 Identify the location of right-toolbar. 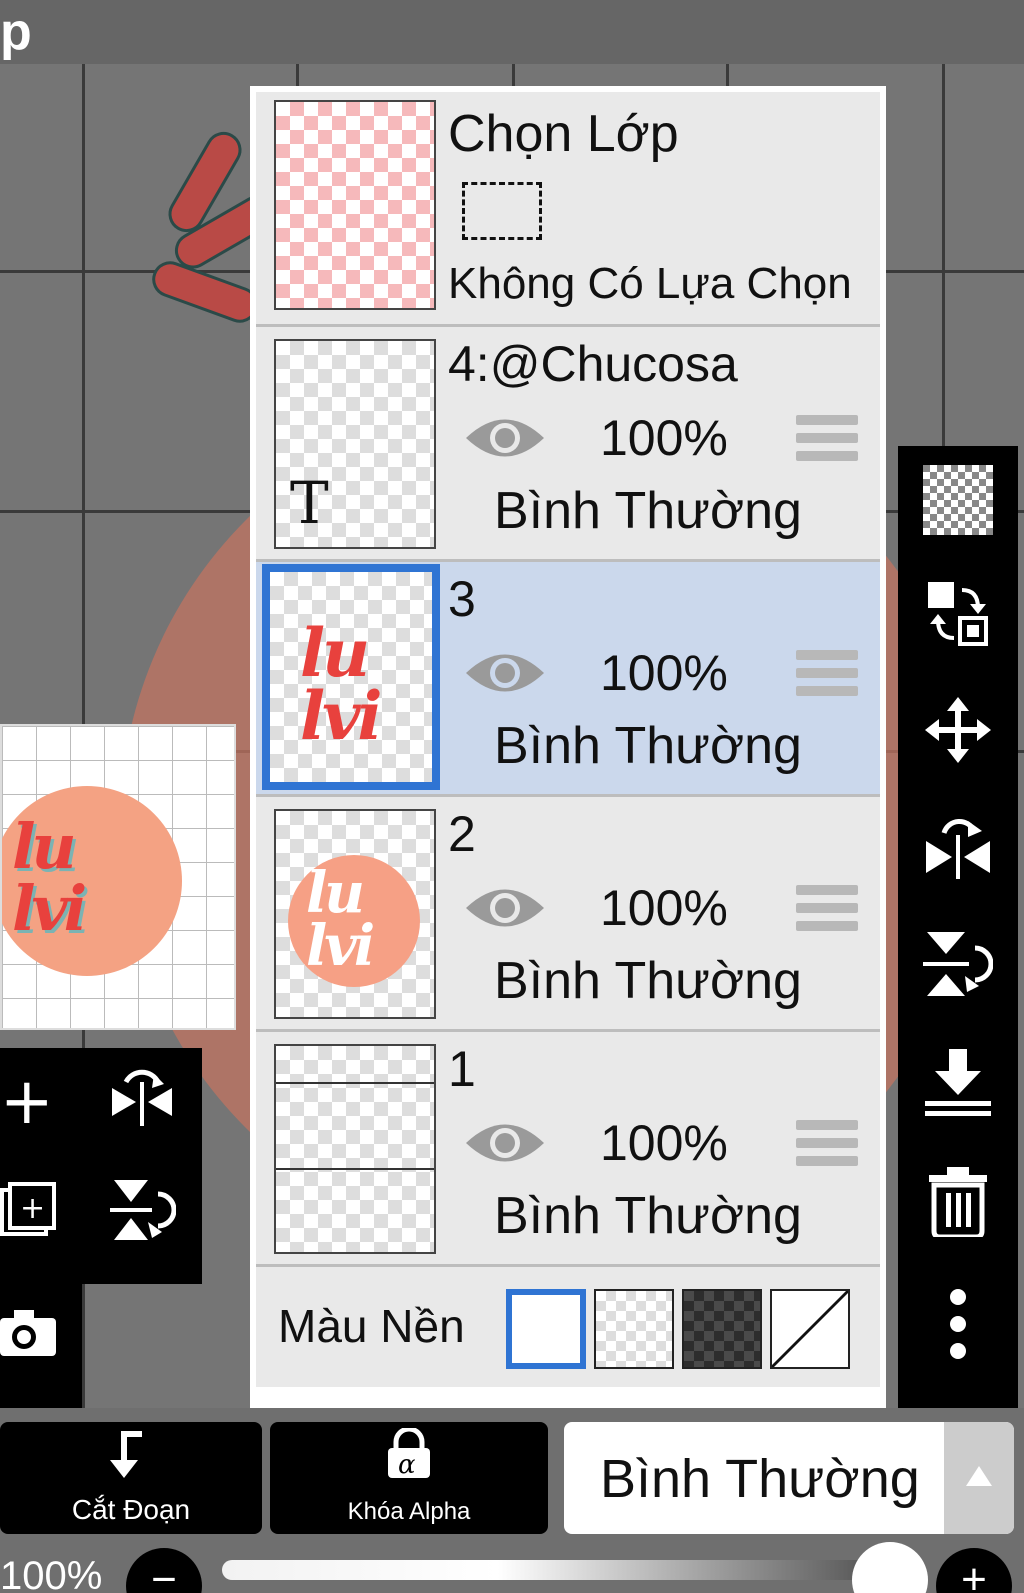
(958, 927).